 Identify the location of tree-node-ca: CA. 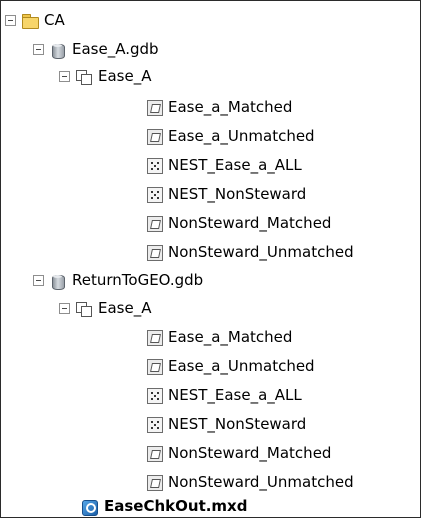
(35, 20).